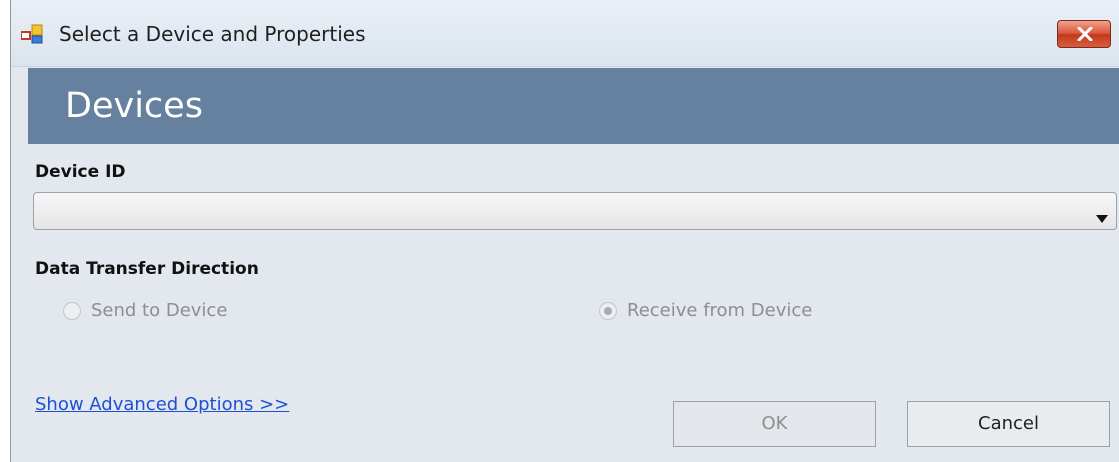 The image size is (1119, 462). I want to click on radio-send-to-device: Send to Device, so click(145, 310).